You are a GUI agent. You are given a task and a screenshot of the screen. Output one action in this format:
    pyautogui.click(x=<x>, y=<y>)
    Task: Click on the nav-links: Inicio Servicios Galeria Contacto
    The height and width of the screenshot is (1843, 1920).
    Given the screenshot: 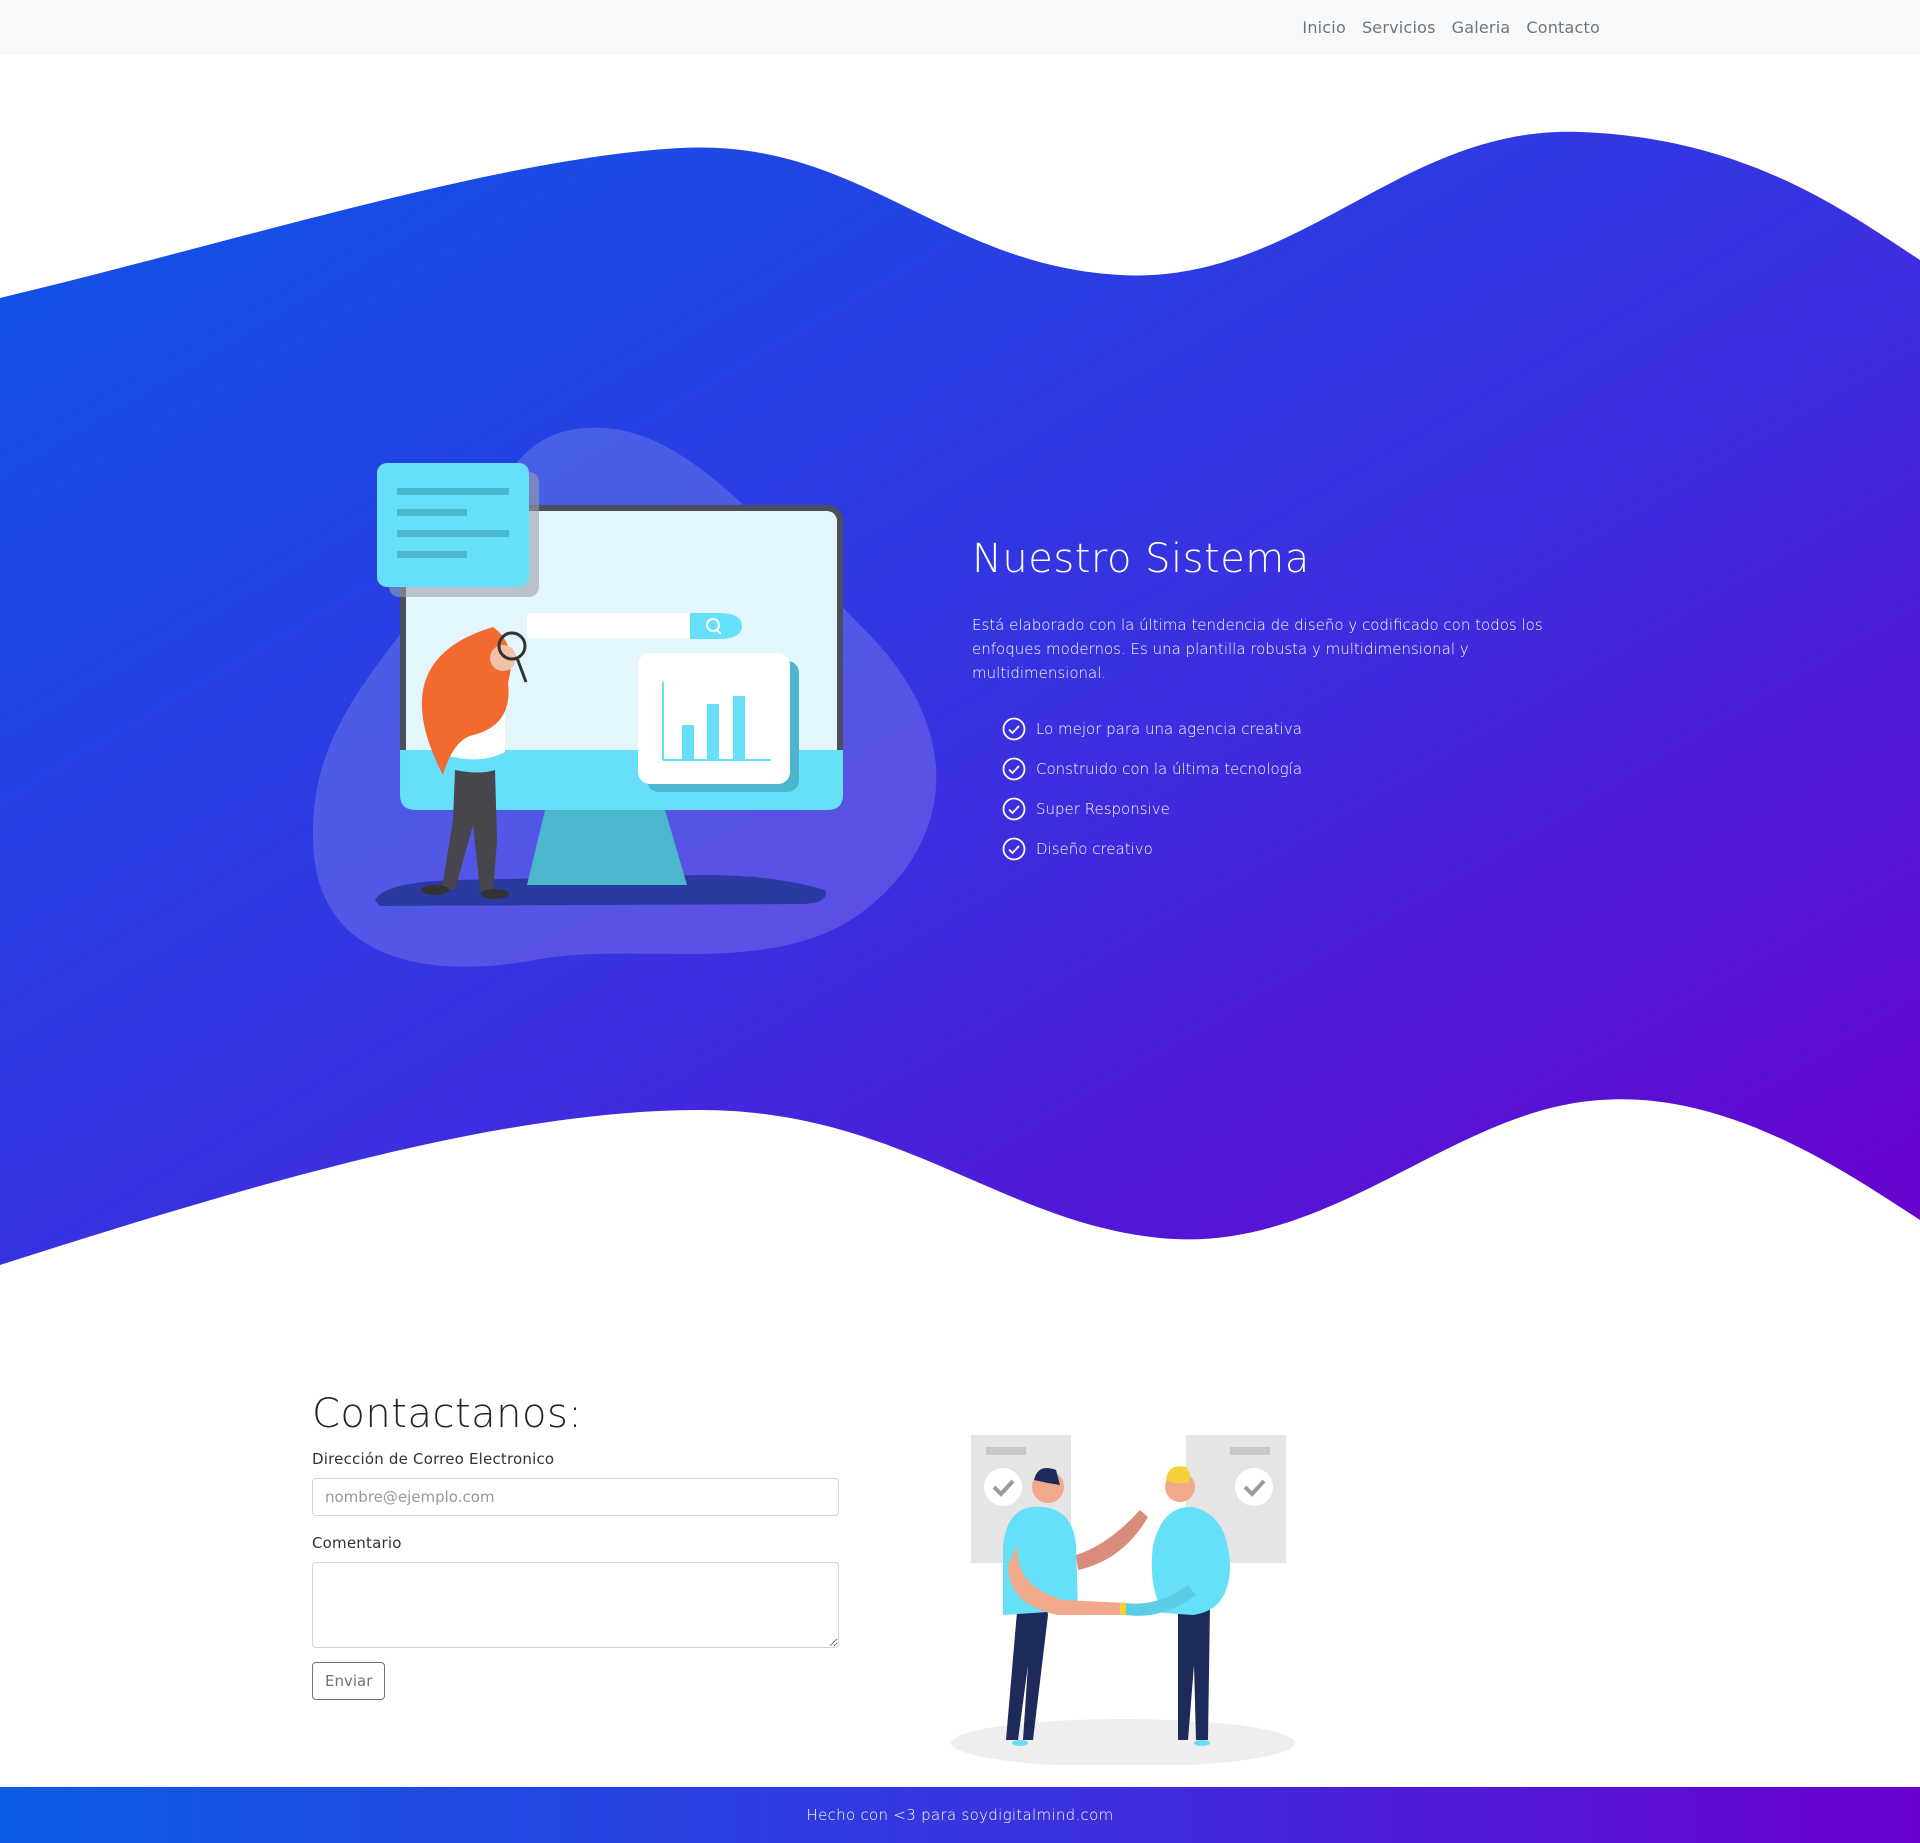 What is the action you would take?
    pyautogui.click(x=1443, y=27)
    